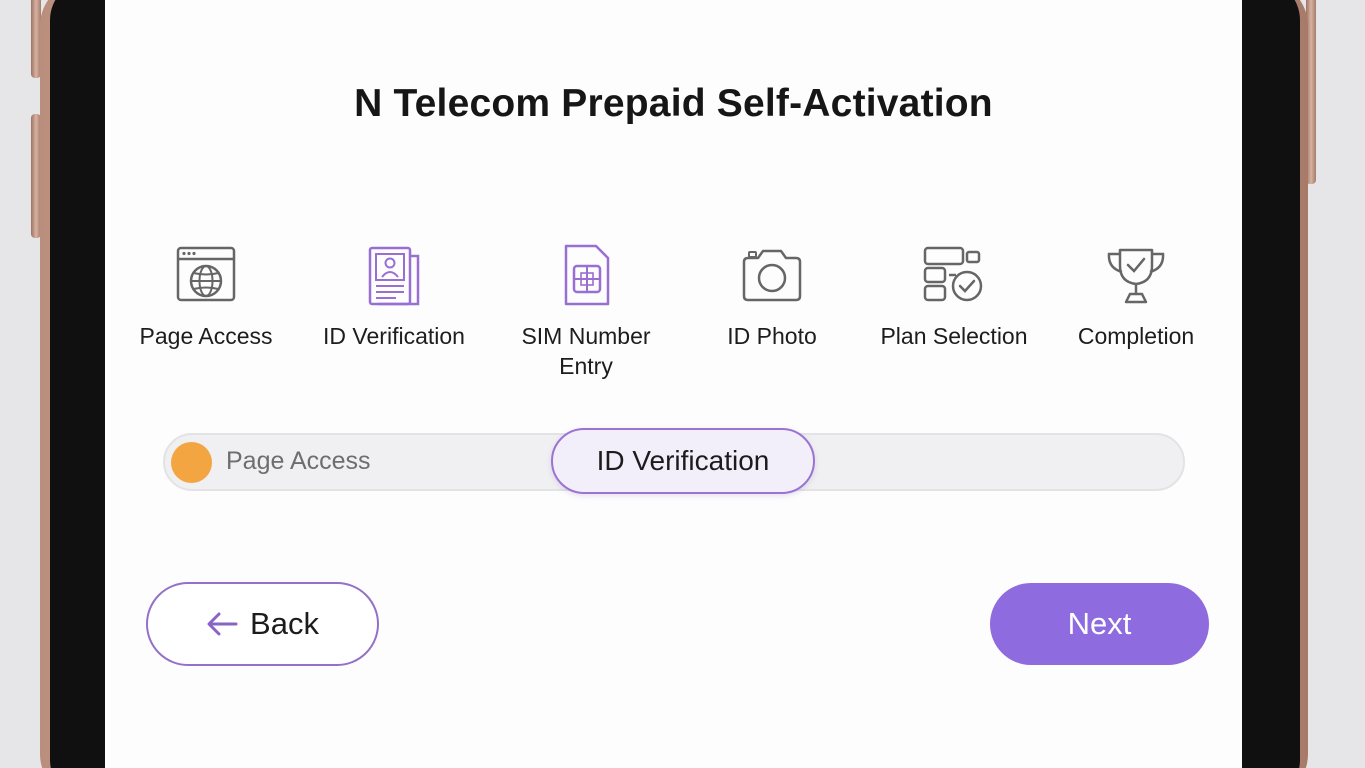 This screenshot has height=768, width=1365. Describe the element at coordinates (772, 336) in the screenshot. I see `step-label: ID Photo` at that location.